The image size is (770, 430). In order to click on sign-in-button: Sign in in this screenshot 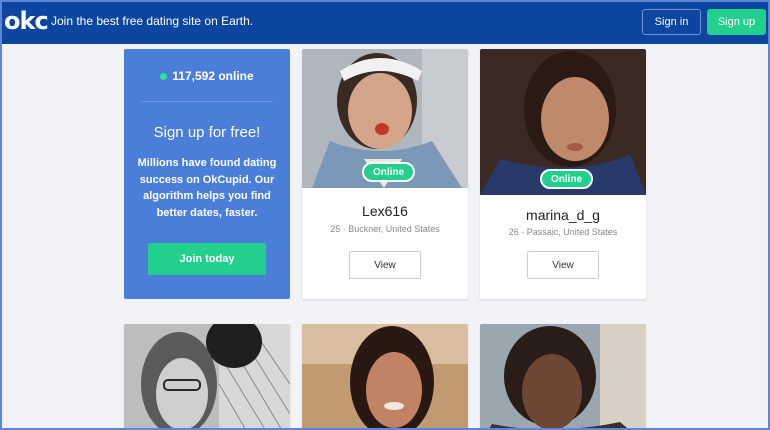, I will do `click(671, 22)`.